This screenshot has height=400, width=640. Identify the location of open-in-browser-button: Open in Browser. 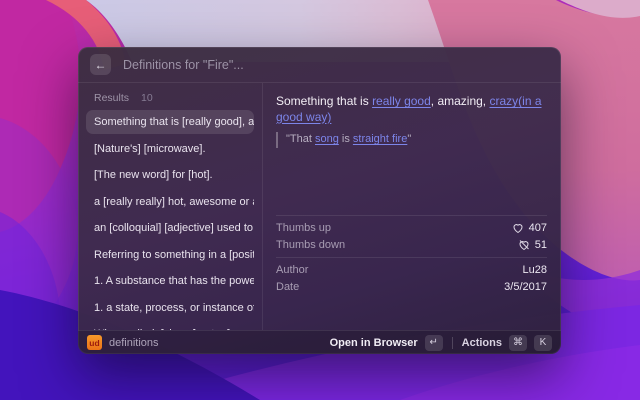
(374, 343).